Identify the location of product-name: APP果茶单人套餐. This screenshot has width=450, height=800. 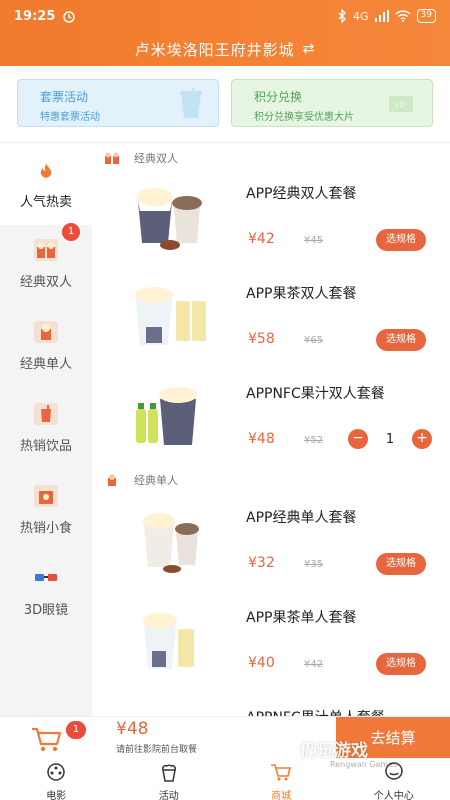
(301, 618).